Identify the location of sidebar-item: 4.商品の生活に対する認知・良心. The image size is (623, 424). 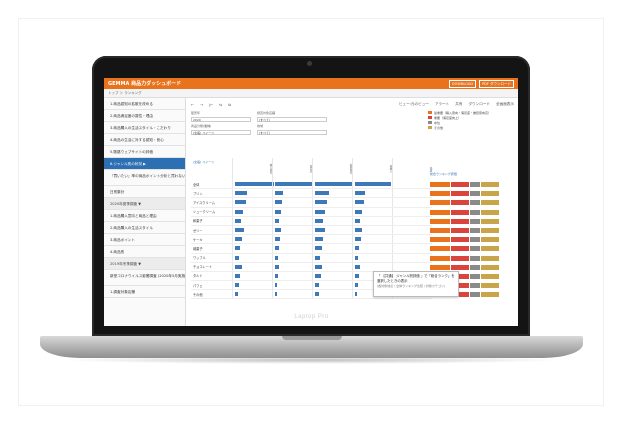
(144, 140).